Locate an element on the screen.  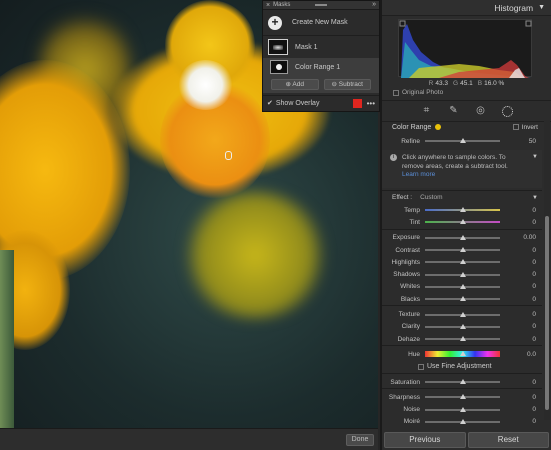
invert-checkbox is located at coordinates (515, 127).